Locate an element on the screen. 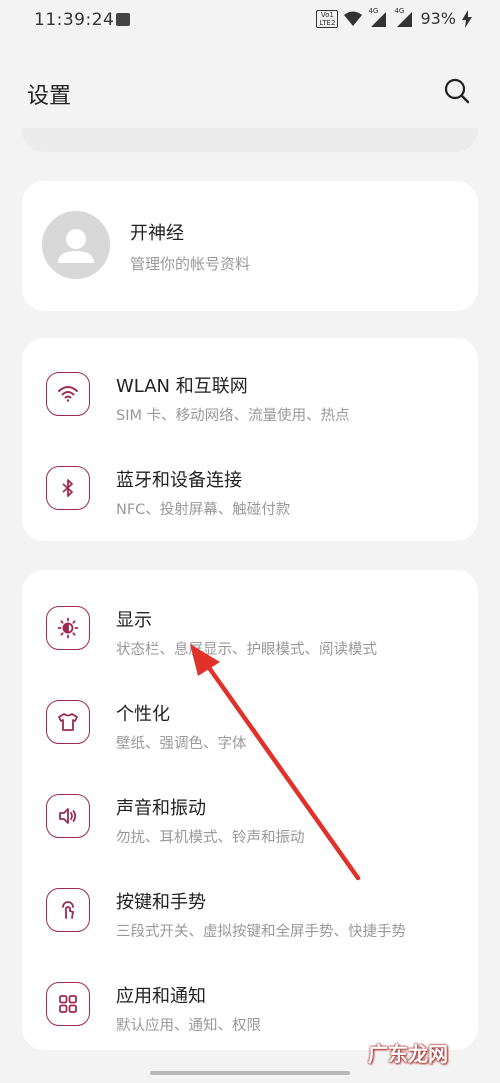  item-subtitle: SIM 卡、移动网络、流量使用、热点 is located at coordinates (233, 416).